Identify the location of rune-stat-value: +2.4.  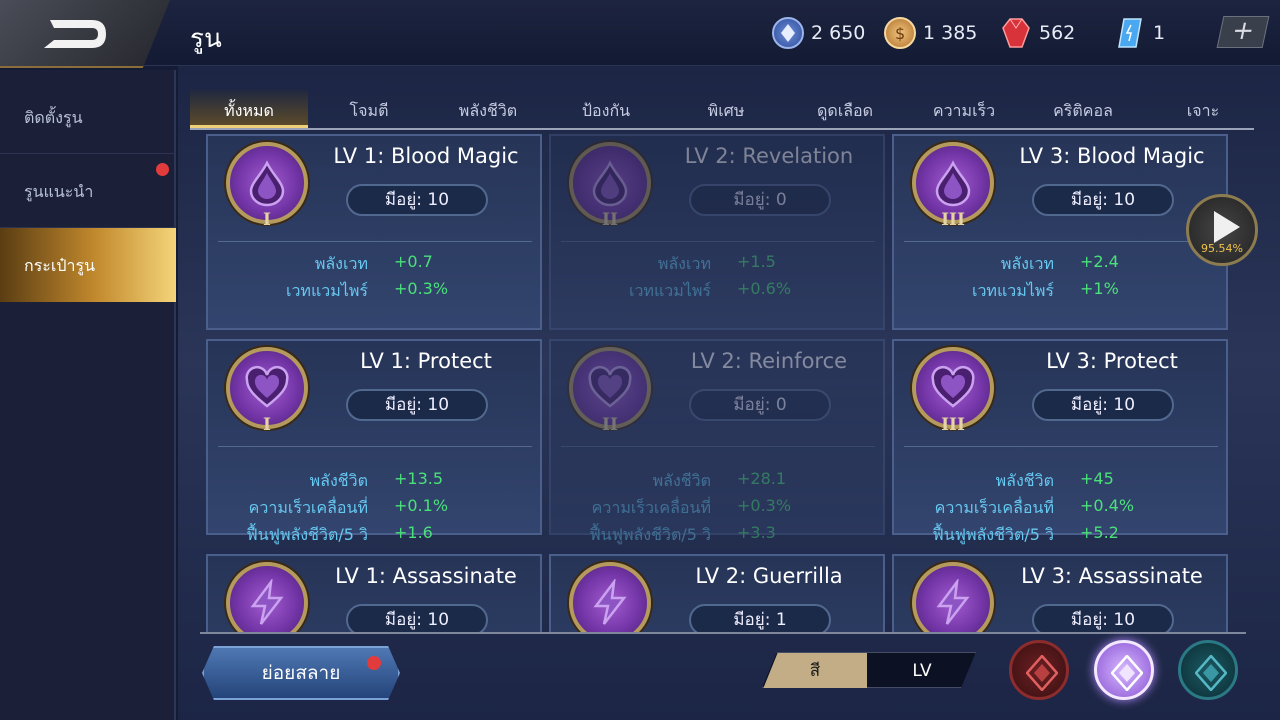
(1099, 261).